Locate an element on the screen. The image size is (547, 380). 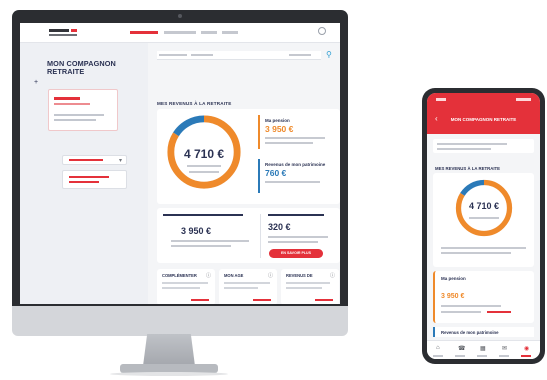
stat-pension: Ma pension 3 950 € is located at coordinates (298, 132).